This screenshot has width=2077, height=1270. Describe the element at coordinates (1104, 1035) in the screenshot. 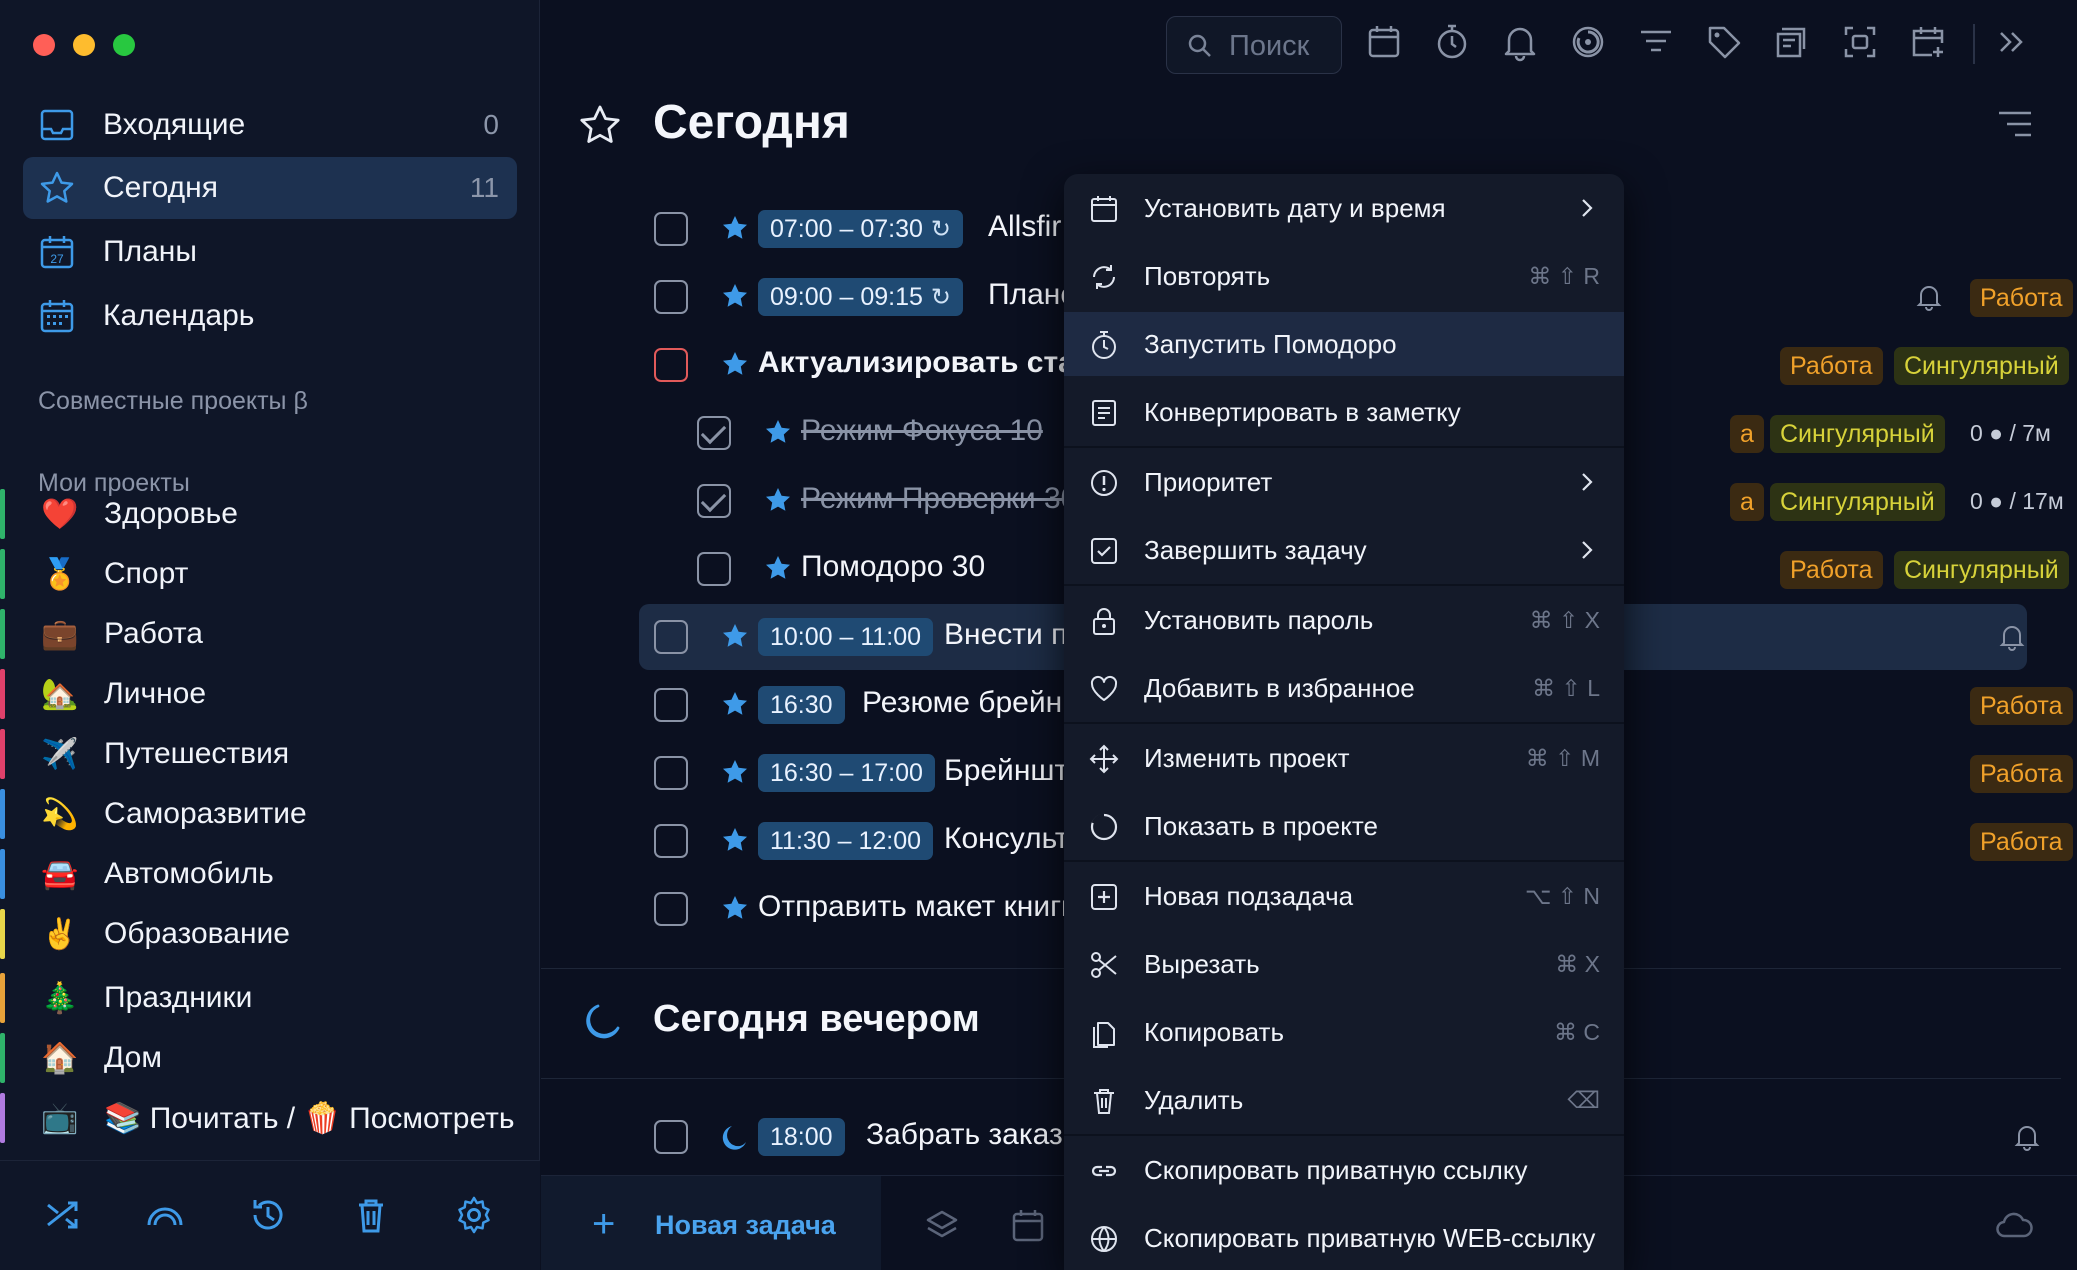

I see `copy-icon` at that location.